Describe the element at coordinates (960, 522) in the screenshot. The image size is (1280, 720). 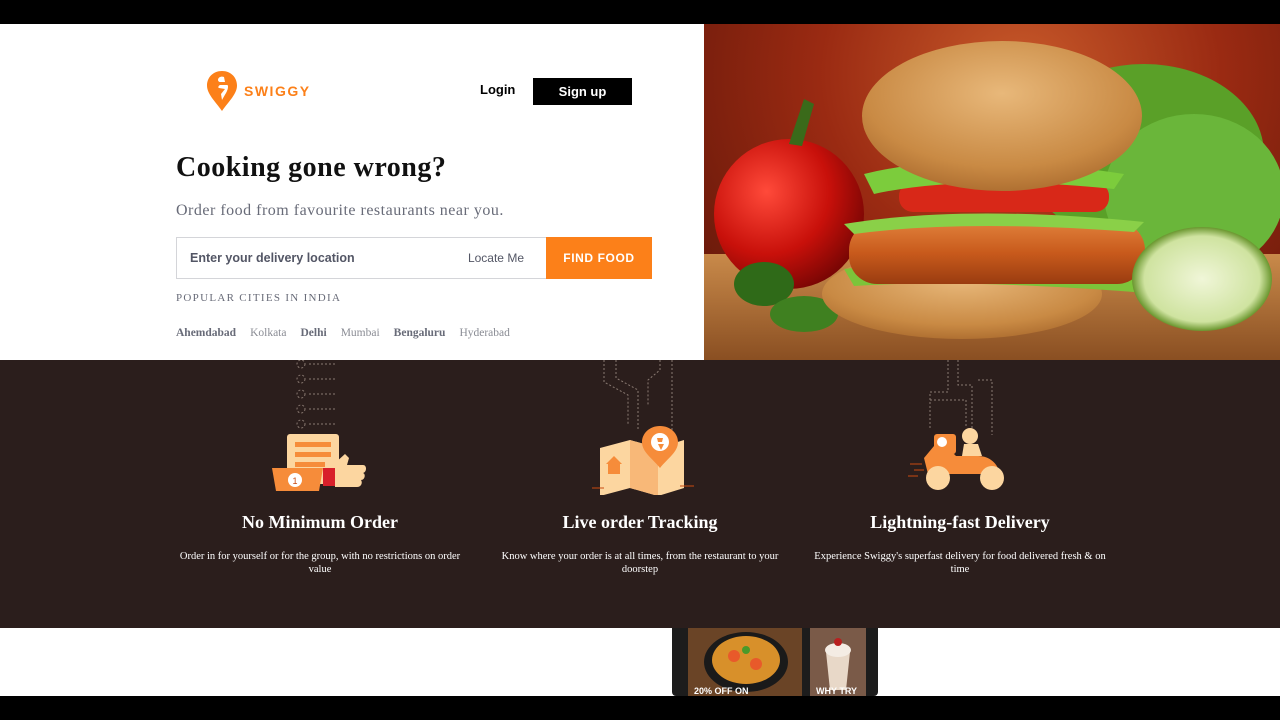
I see `feature-title: Lightning-fast Delivery` at that location.